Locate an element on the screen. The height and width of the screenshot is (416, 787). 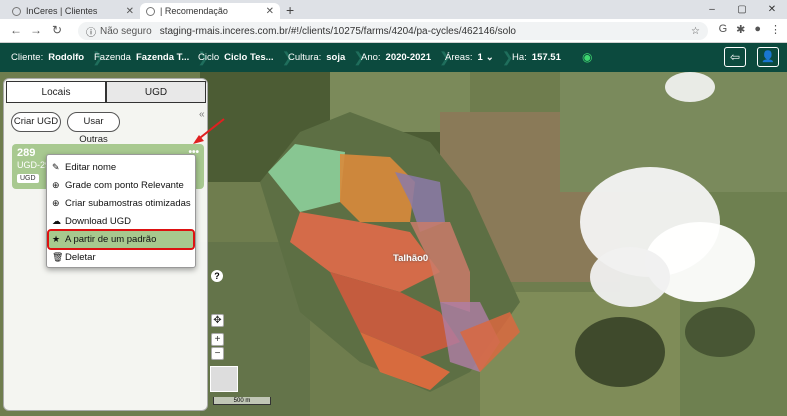
forward-icon: → is located at coordinates (36, 30).